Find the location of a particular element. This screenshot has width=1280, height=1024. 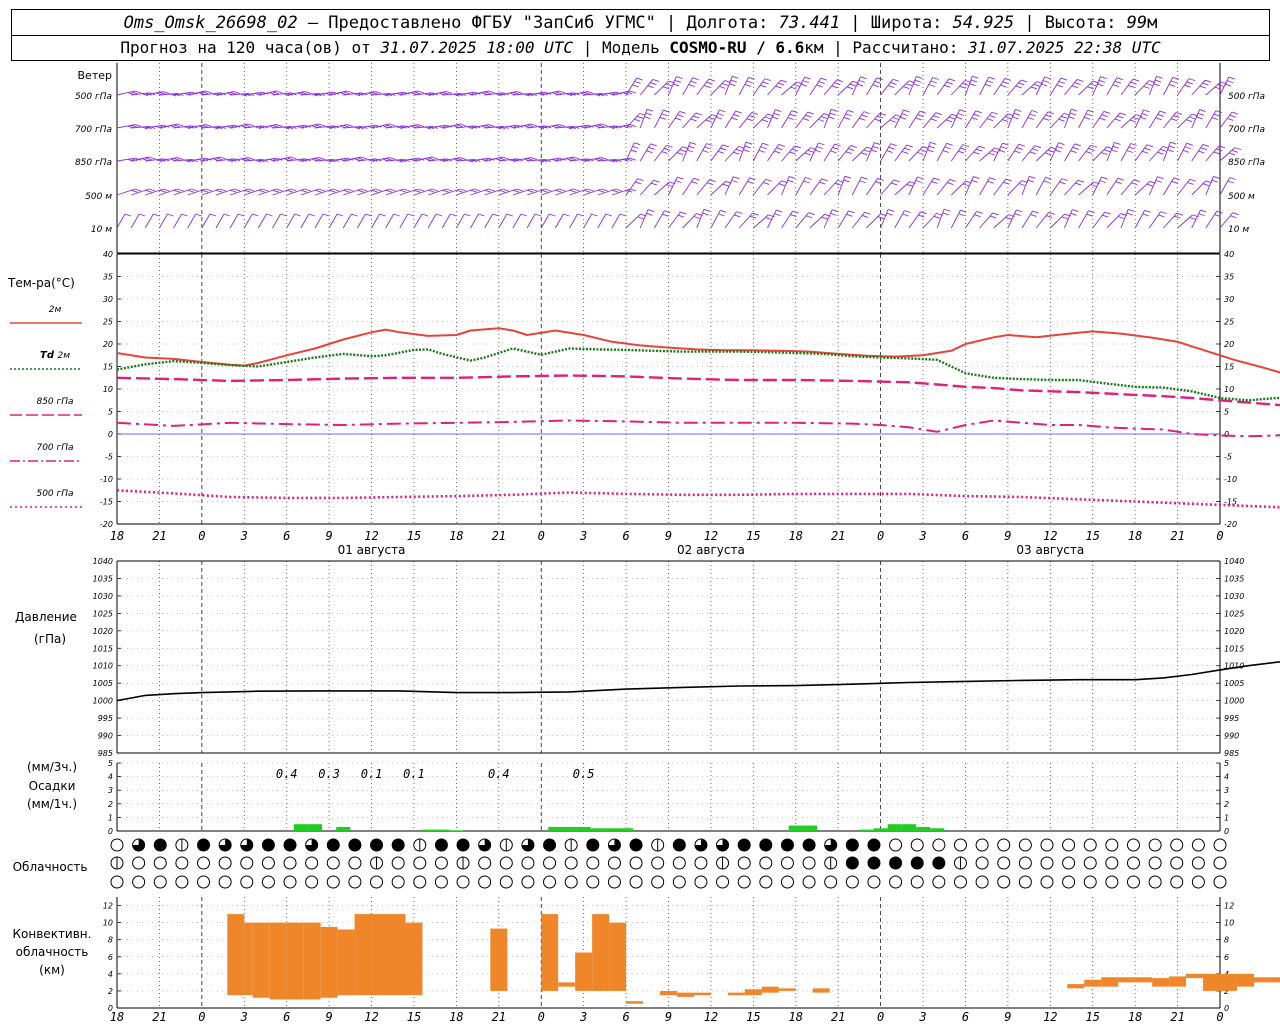

conv-time-tick: 12 is located at coordinates (1050, 1017).